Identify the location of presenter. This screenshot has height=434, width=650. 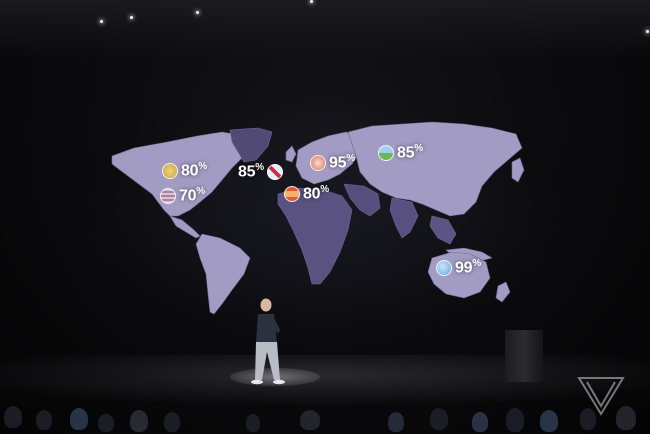
(268, 341).